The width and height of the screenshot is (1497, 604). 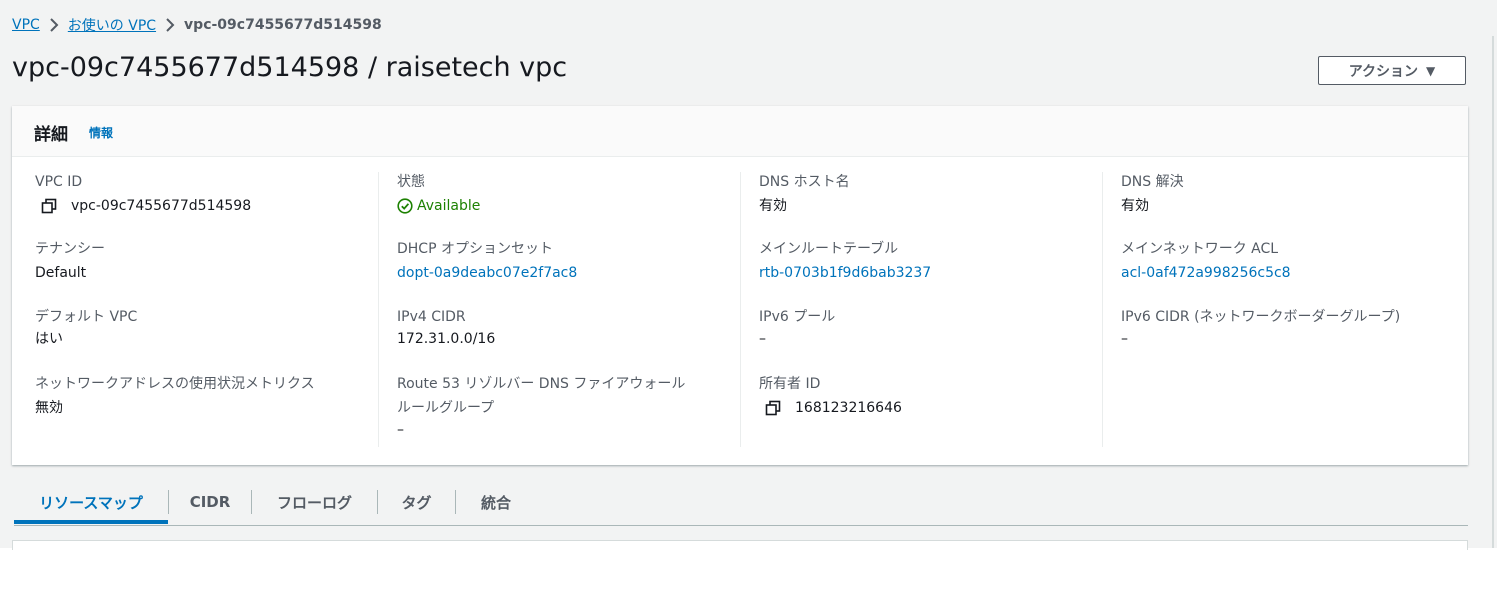 I want to click on vpc-id-value: vpc-09c7455677d514598, so click(x=161, y=206).